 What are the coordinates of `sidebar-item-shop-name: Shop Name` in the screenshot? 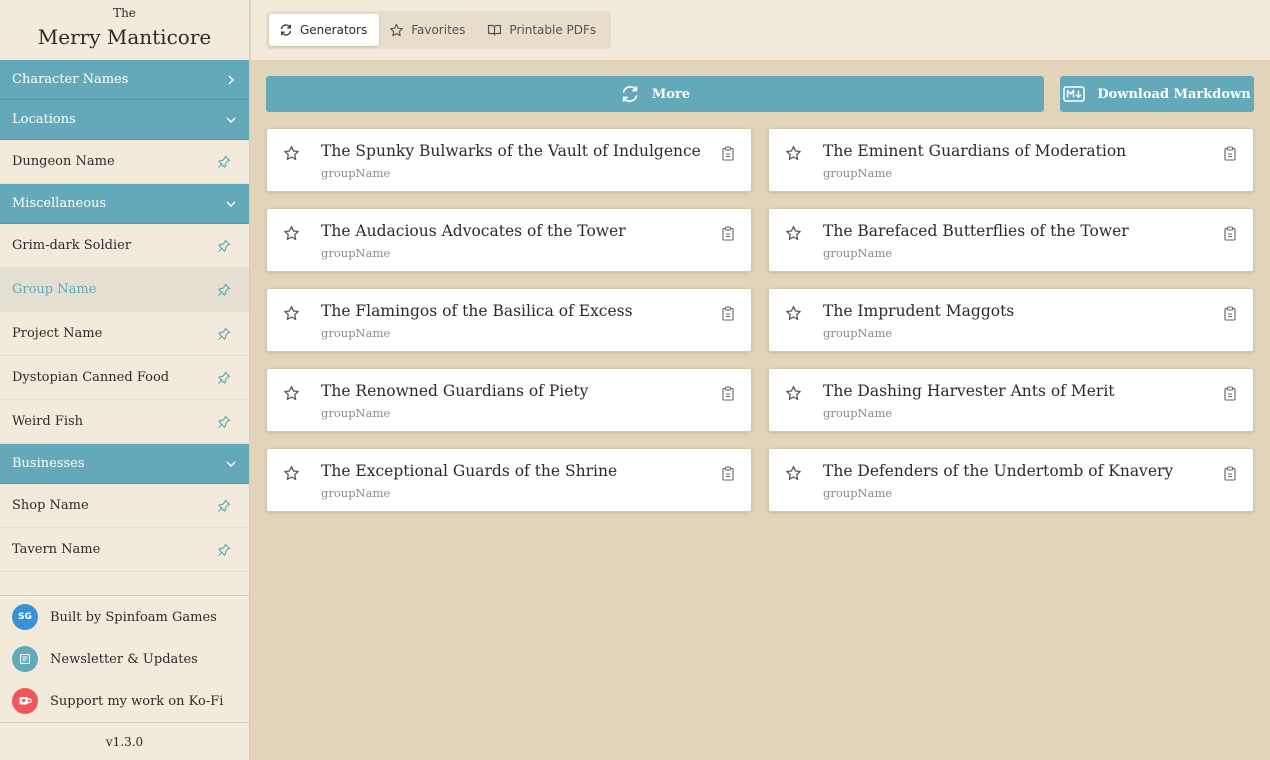 It's located at (124, 506).